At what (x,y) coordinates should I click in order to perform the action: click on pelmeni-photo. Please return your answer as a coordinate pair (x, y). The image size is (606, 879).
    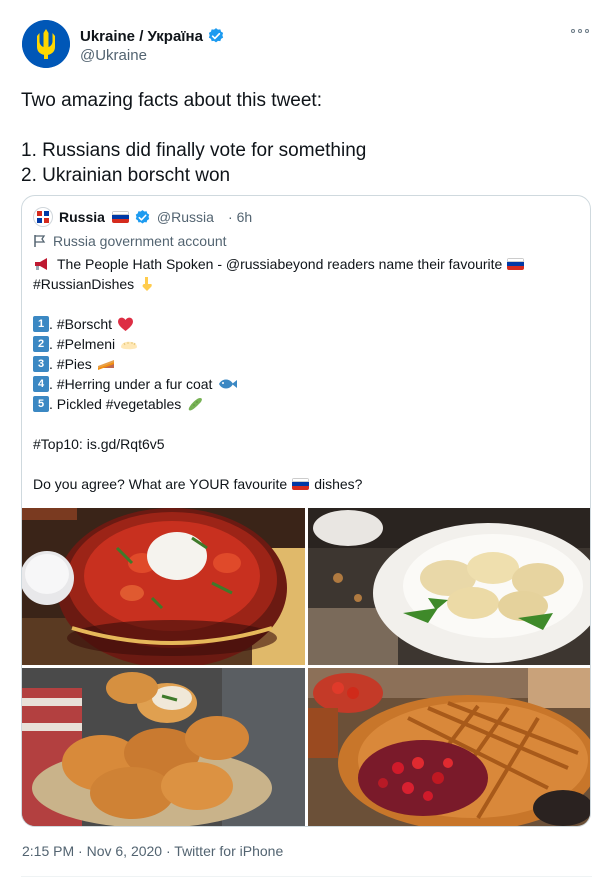
    Looking at the image, I should click on (449, 586).